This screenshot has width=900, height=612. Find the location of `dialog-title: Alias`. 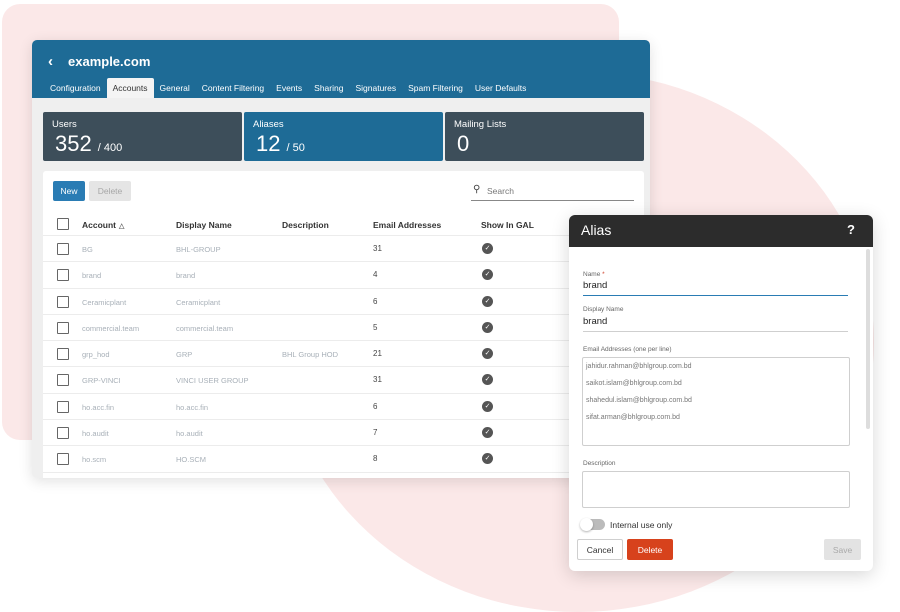

dialog-title: Alias is located at coordinates (596, 230).